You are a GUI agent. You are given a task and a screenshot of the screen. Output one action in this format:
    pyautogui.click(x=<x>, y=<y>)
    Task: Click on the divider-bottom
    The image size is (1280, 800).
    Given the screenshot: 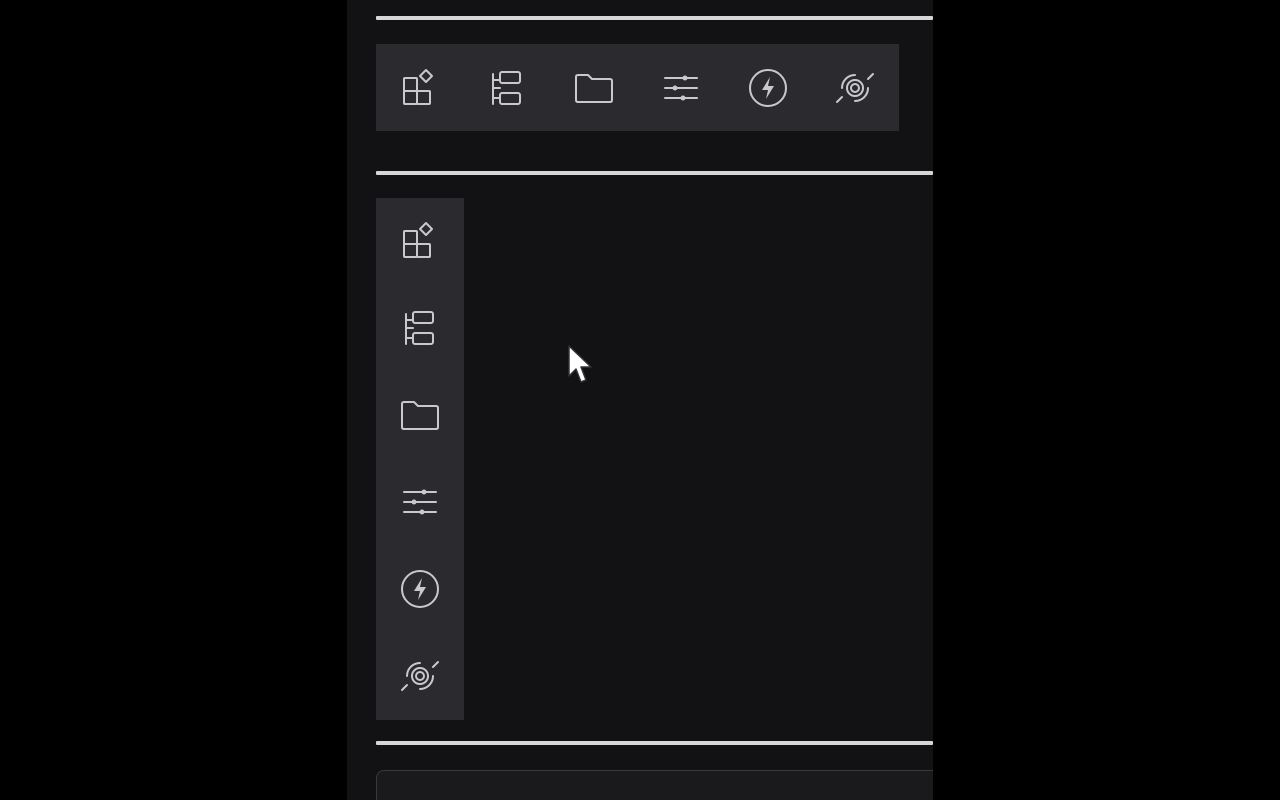 What is the action you would take?
    pyautogui.click(x=654, y=743)
    